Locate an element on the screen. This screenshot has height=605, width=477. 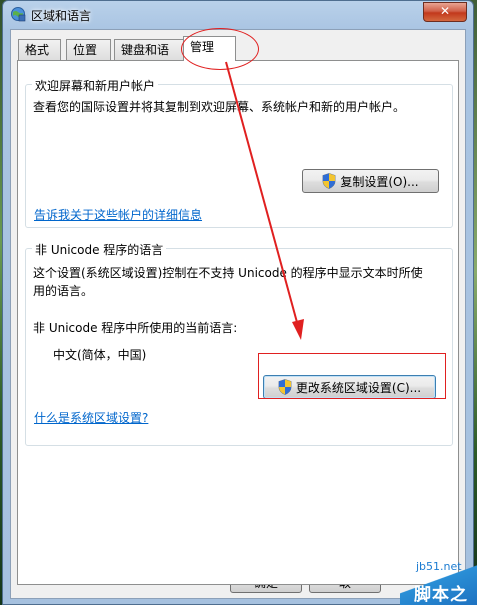
tab-format: 格式 is located at coordinates (39, 49).